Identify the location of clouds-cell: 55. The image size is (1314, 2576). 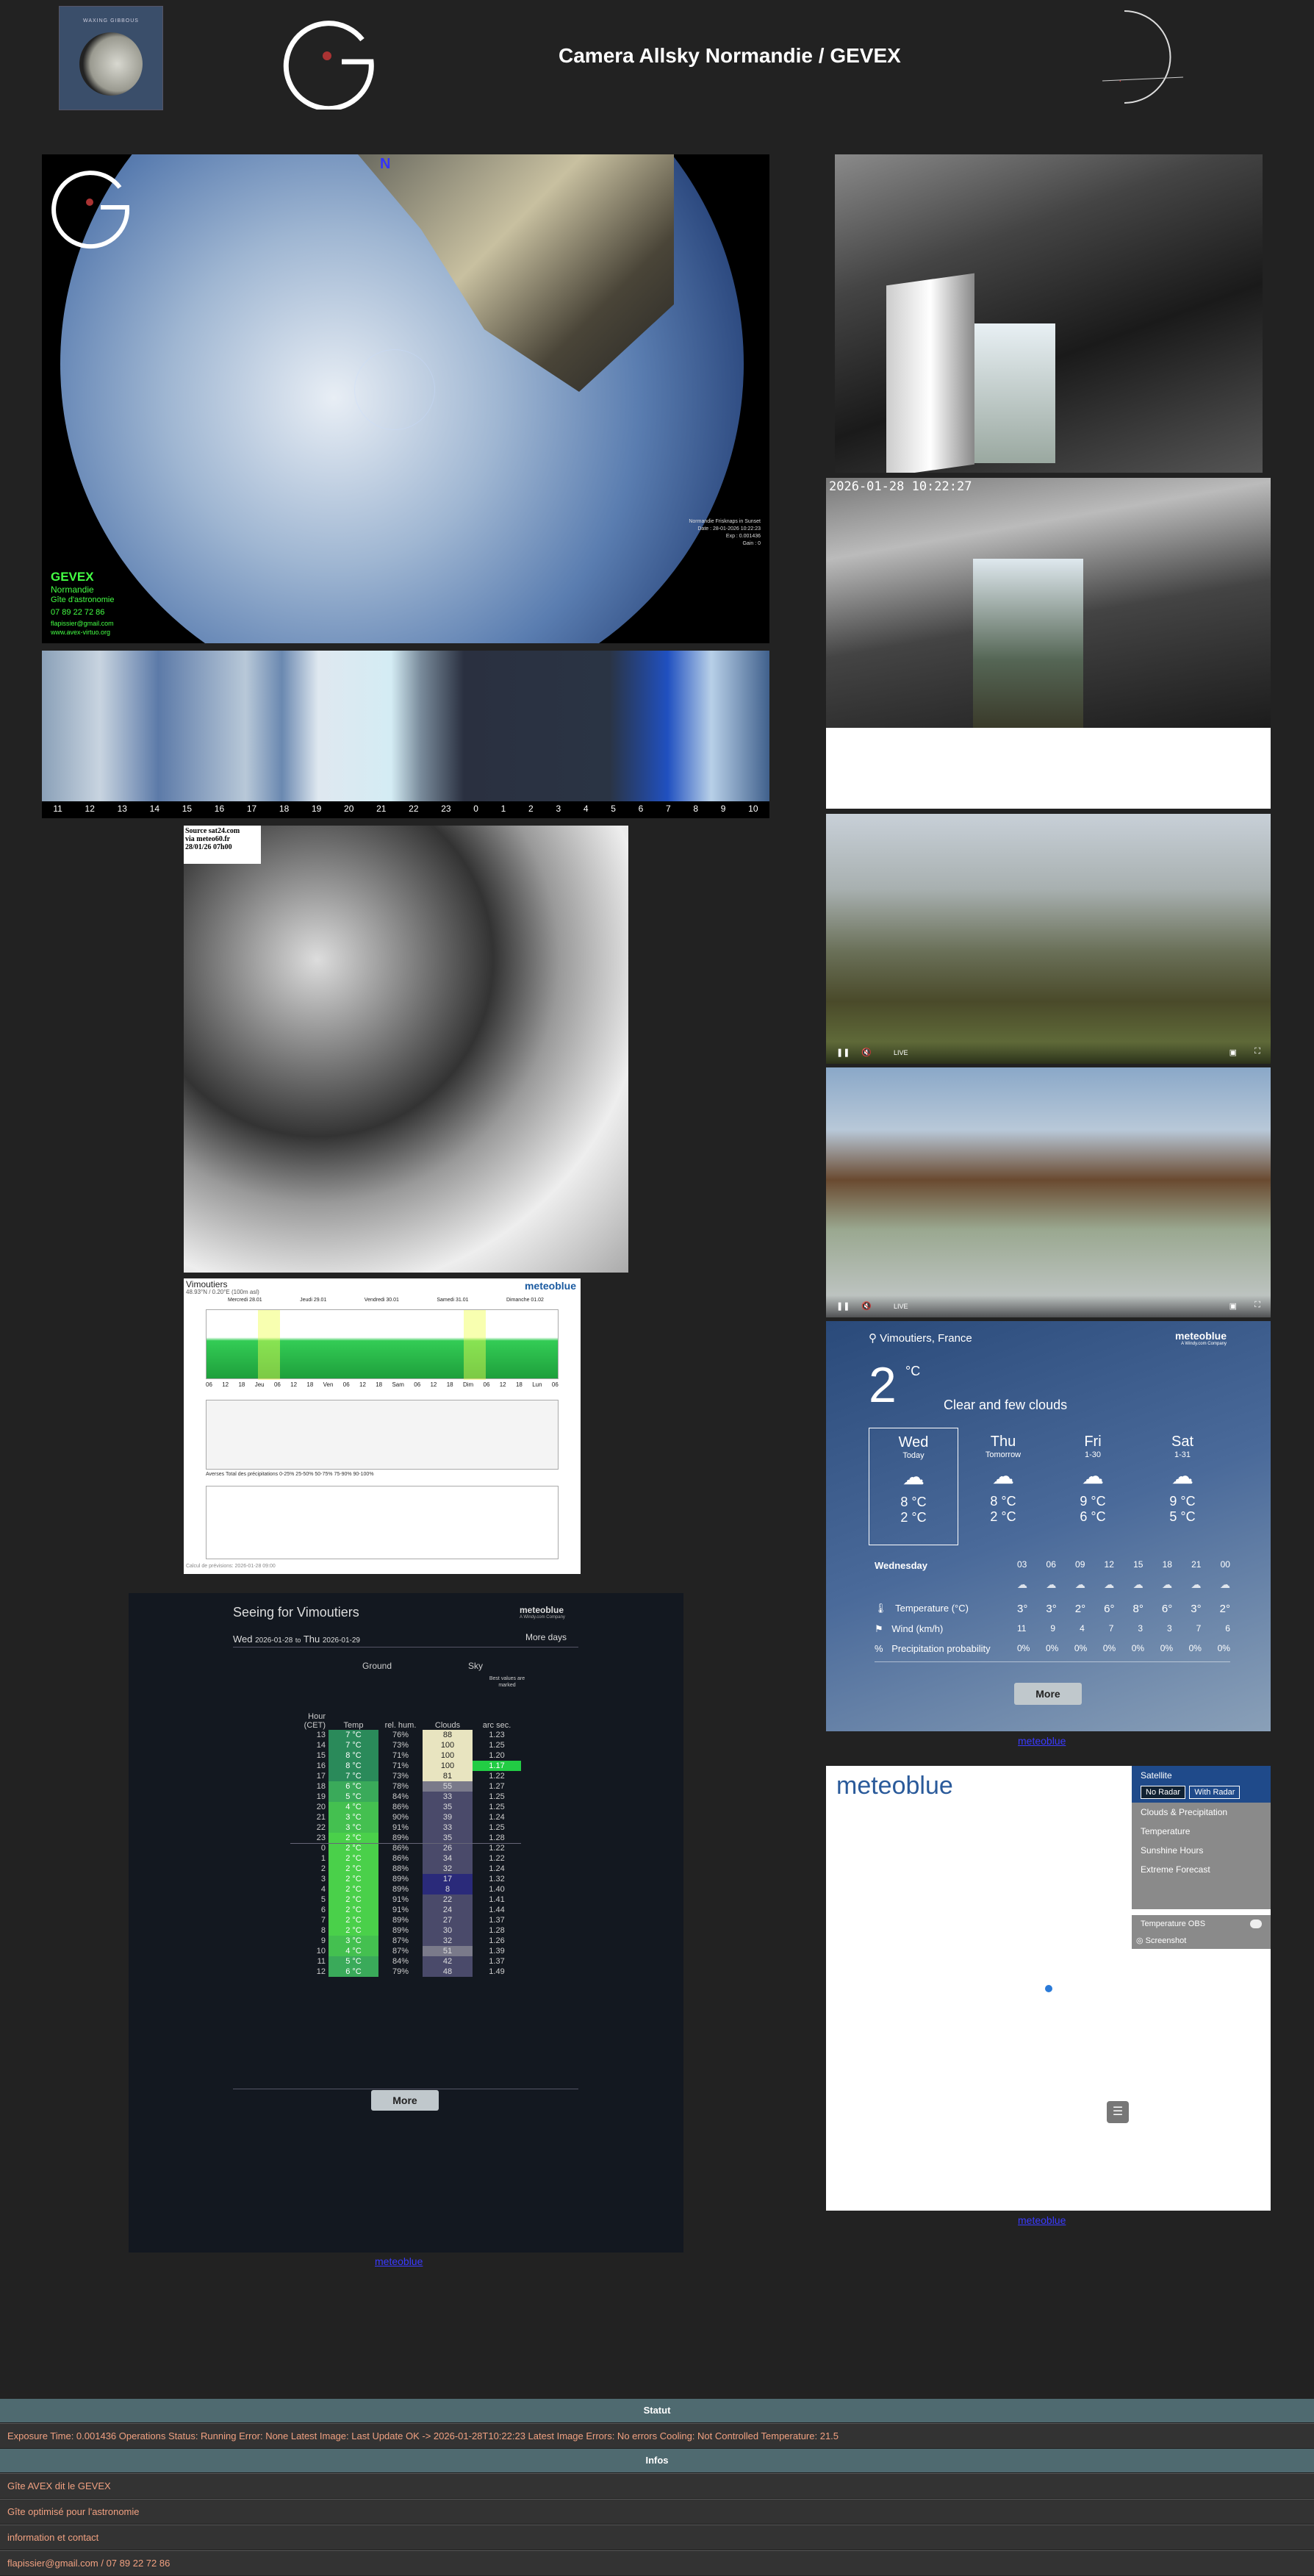
(448, 1787).